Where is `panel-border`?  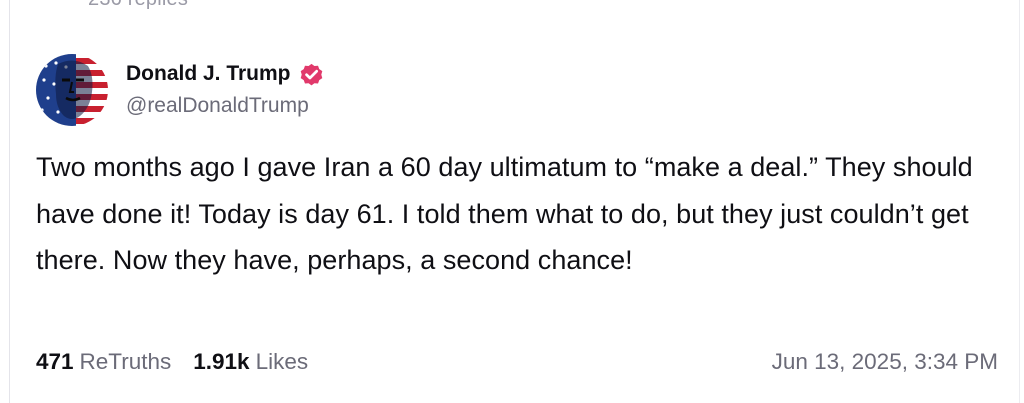
panel-border is located at coordinates (1019, 201).